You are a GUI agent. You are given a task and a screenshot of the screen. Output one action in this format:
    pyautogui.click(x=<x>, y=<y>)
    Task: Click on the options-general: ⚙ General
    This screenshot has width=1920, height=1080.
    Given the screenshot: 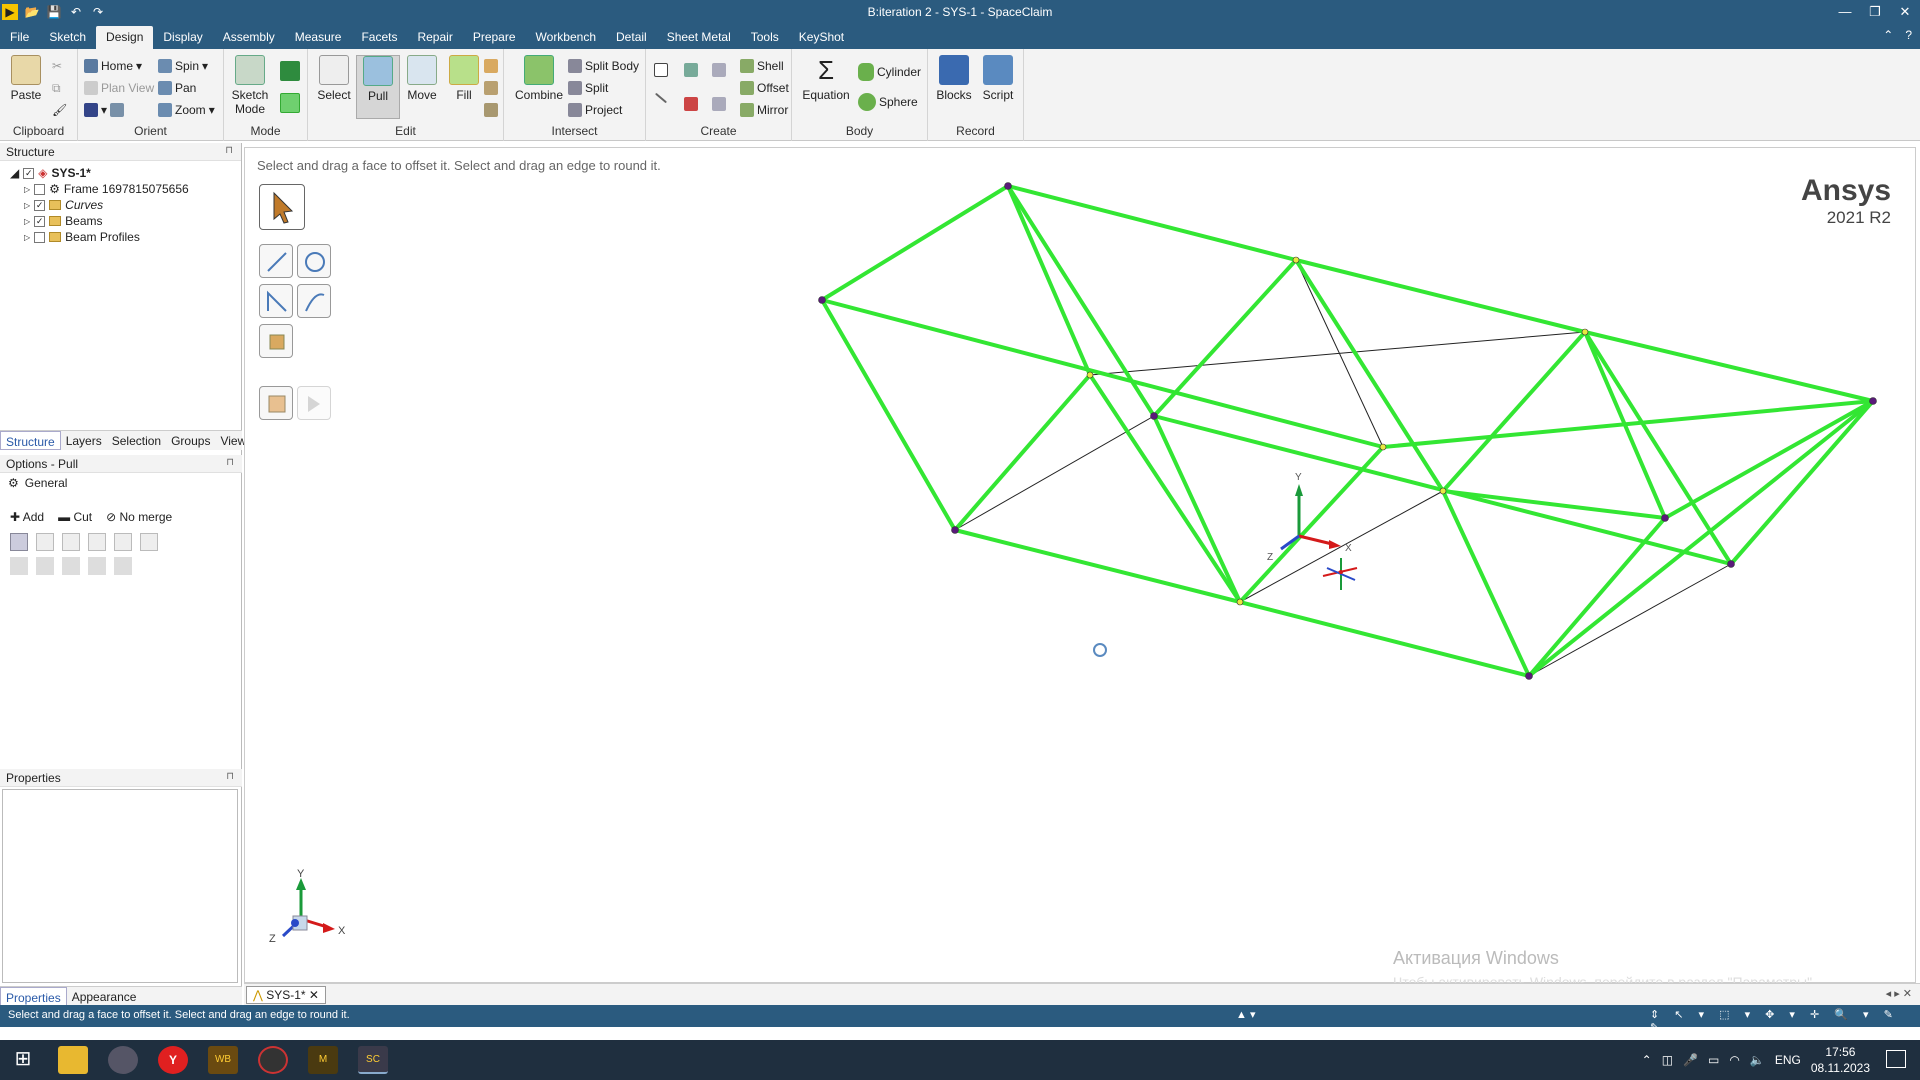 What is the action you would take?
    pyautogui.click(x=37, y=483)
    